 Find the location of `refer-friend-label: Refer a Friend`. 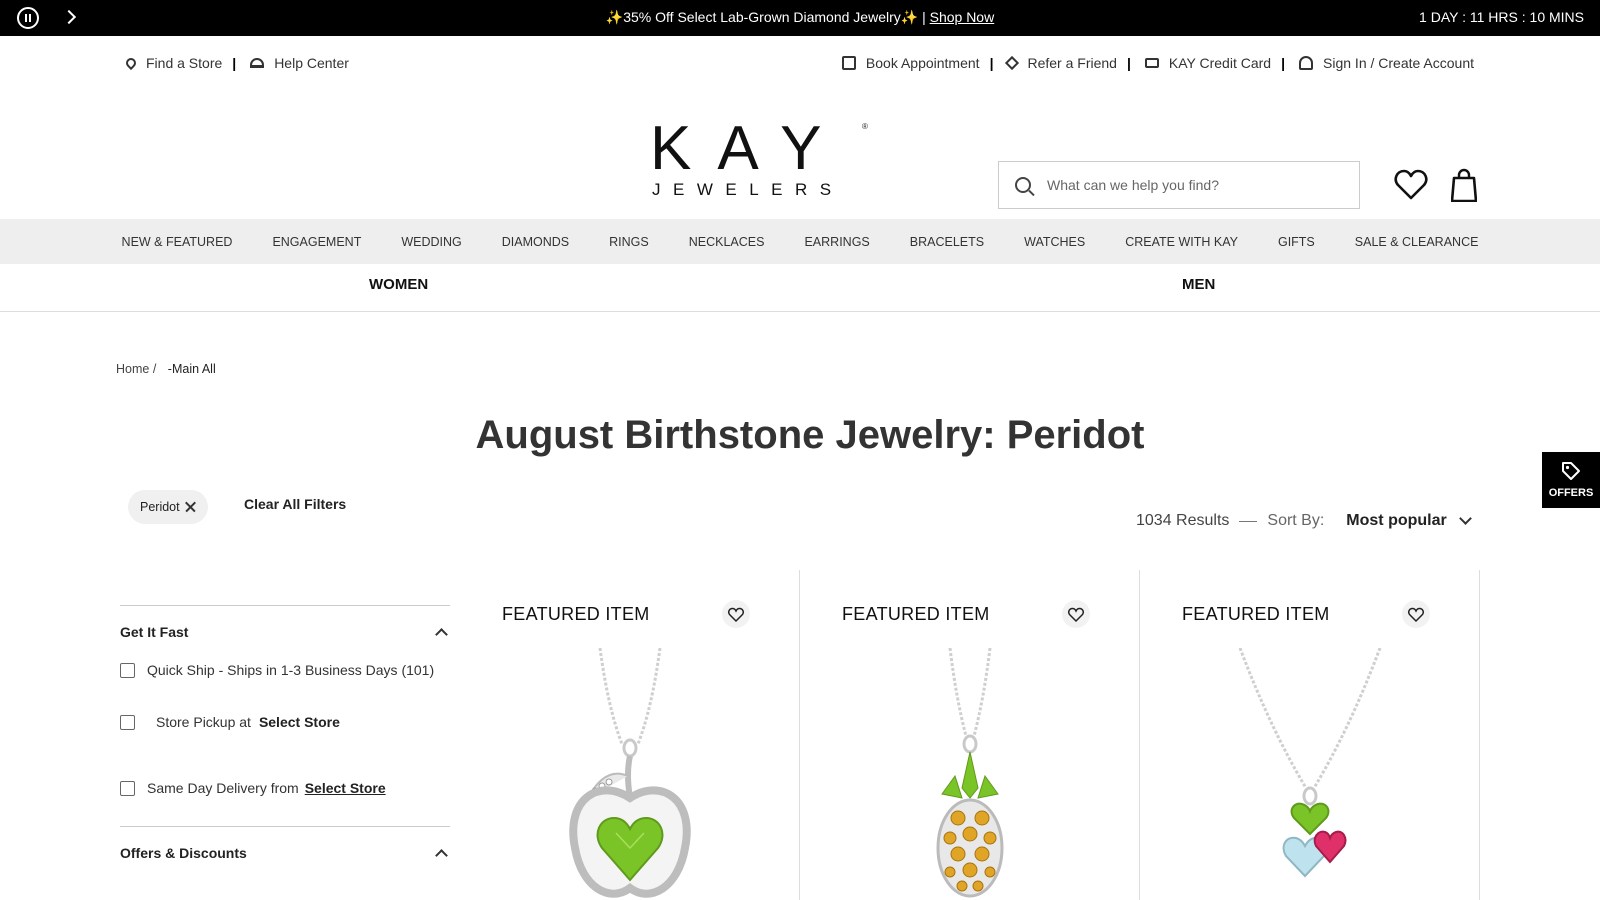

refer-friend-label: Refer a Friend is located at coordinates (1072, 63).